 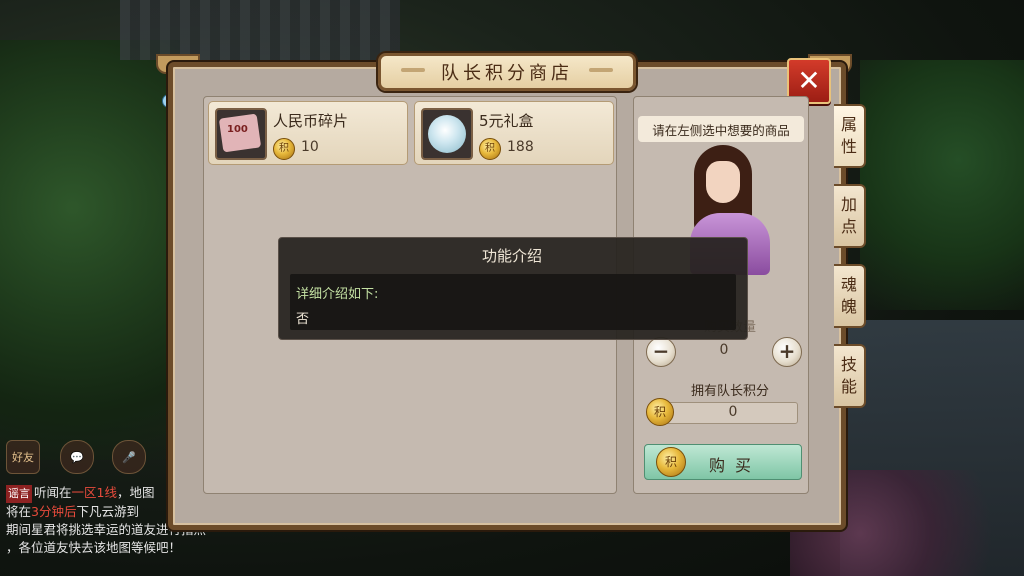 I want to click on gift-box-icon, so click(x=447, y=134).